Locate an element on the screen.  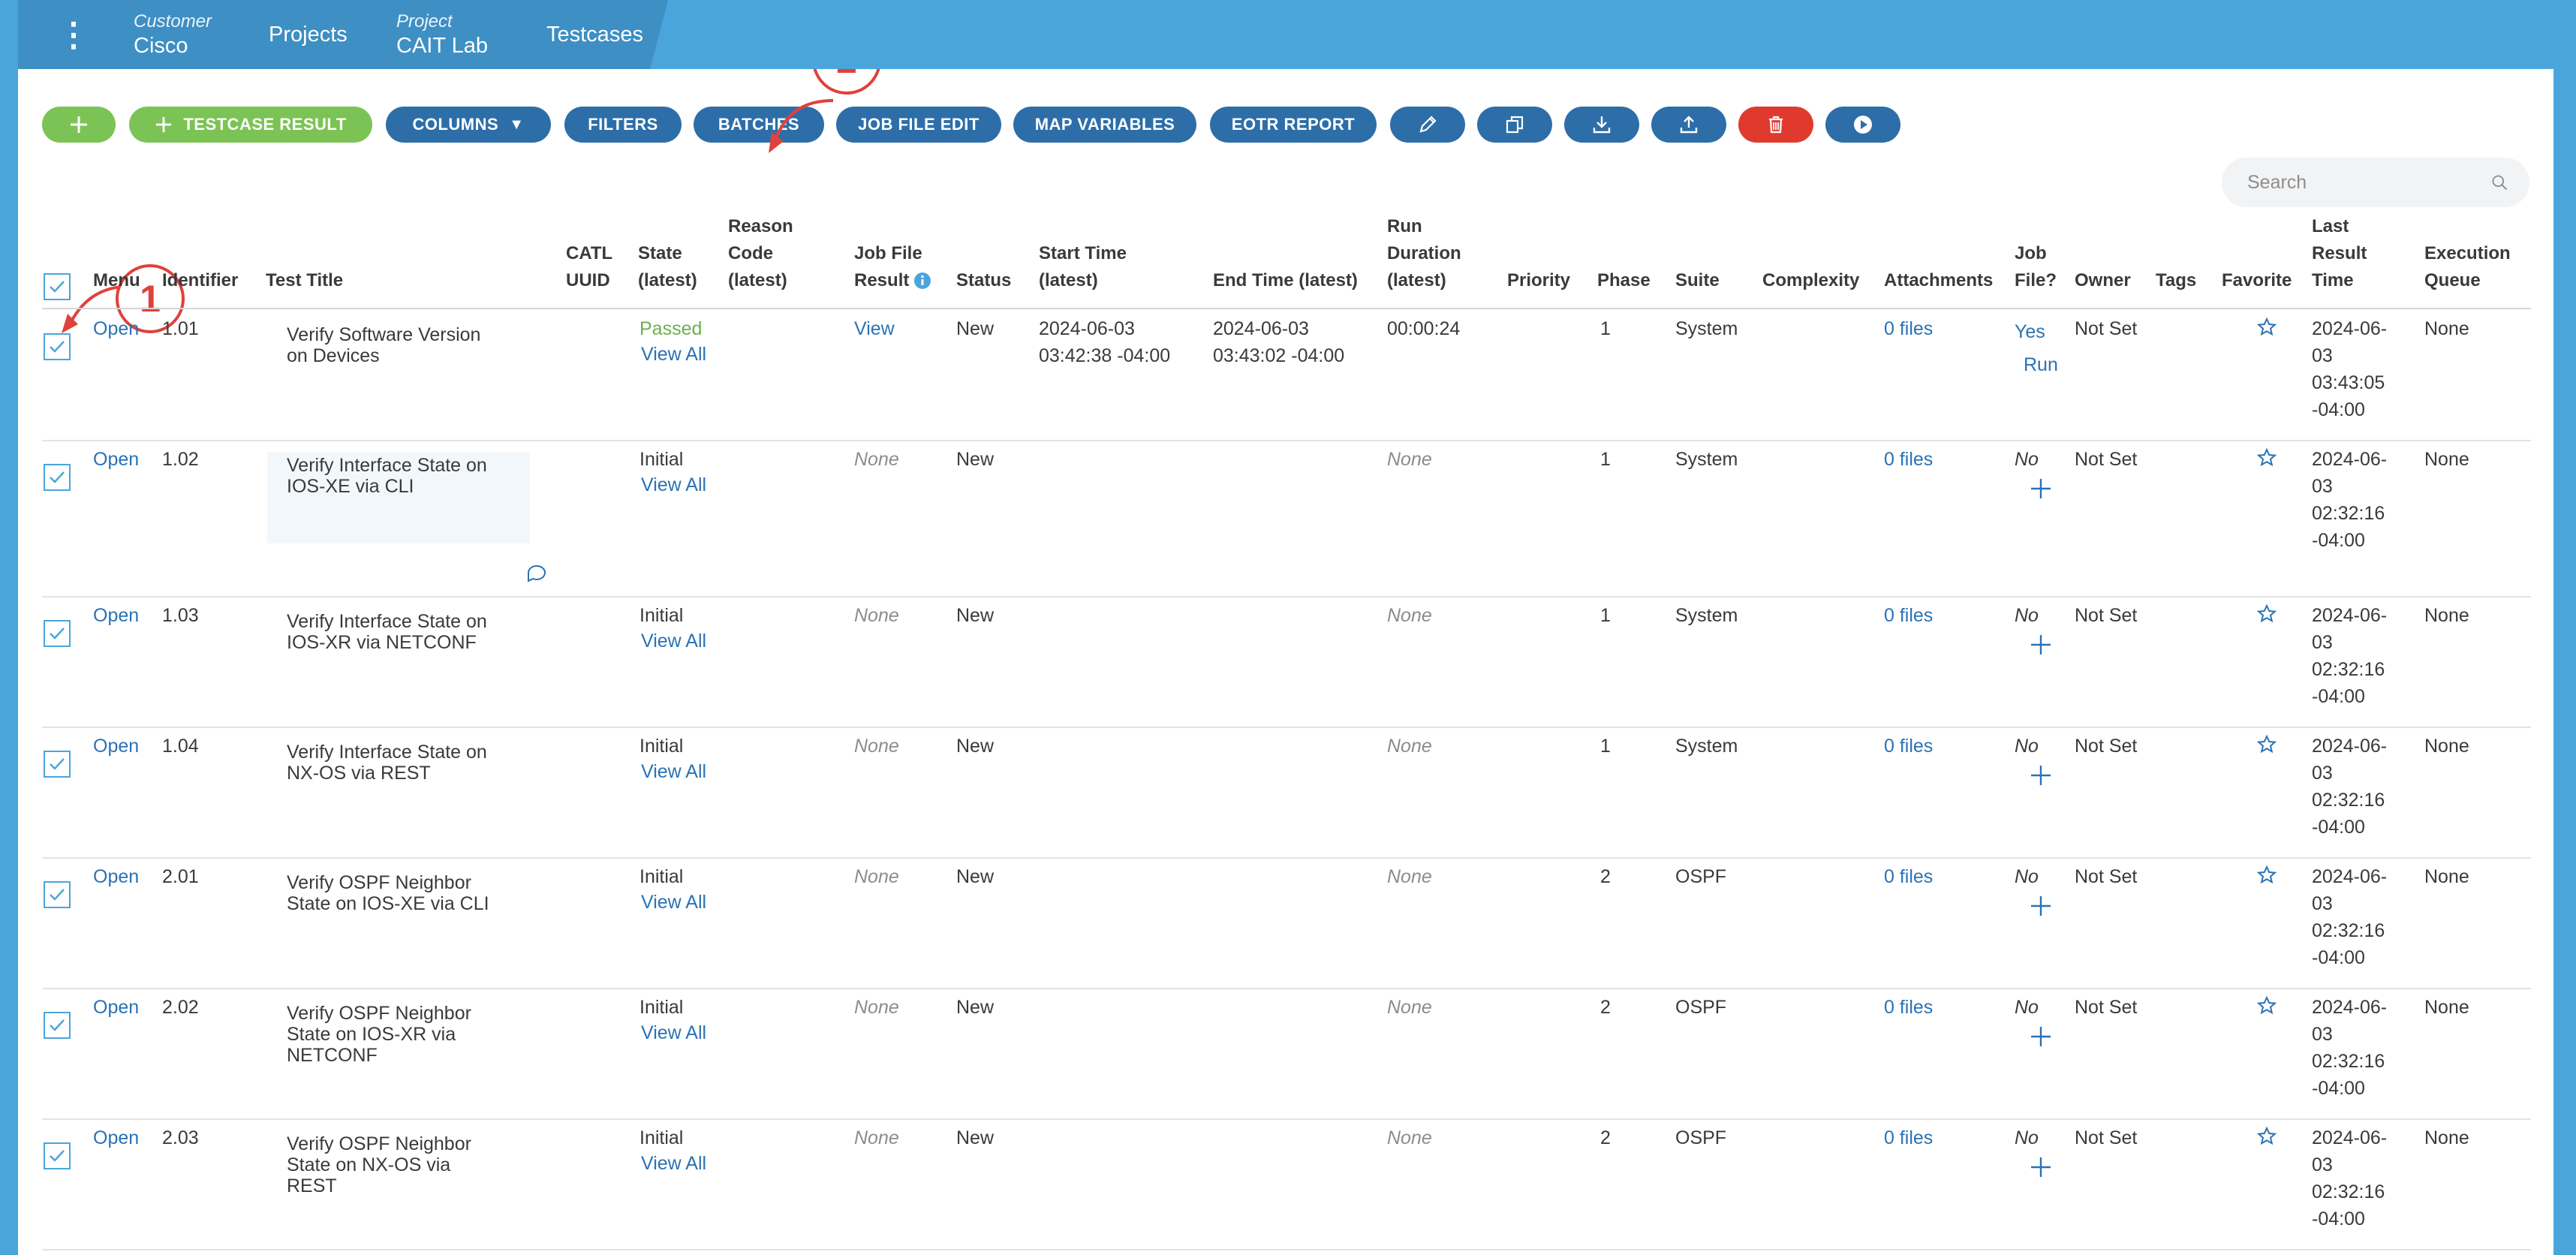
col-job-file: Job File? is located at coordinates (2036, 267).